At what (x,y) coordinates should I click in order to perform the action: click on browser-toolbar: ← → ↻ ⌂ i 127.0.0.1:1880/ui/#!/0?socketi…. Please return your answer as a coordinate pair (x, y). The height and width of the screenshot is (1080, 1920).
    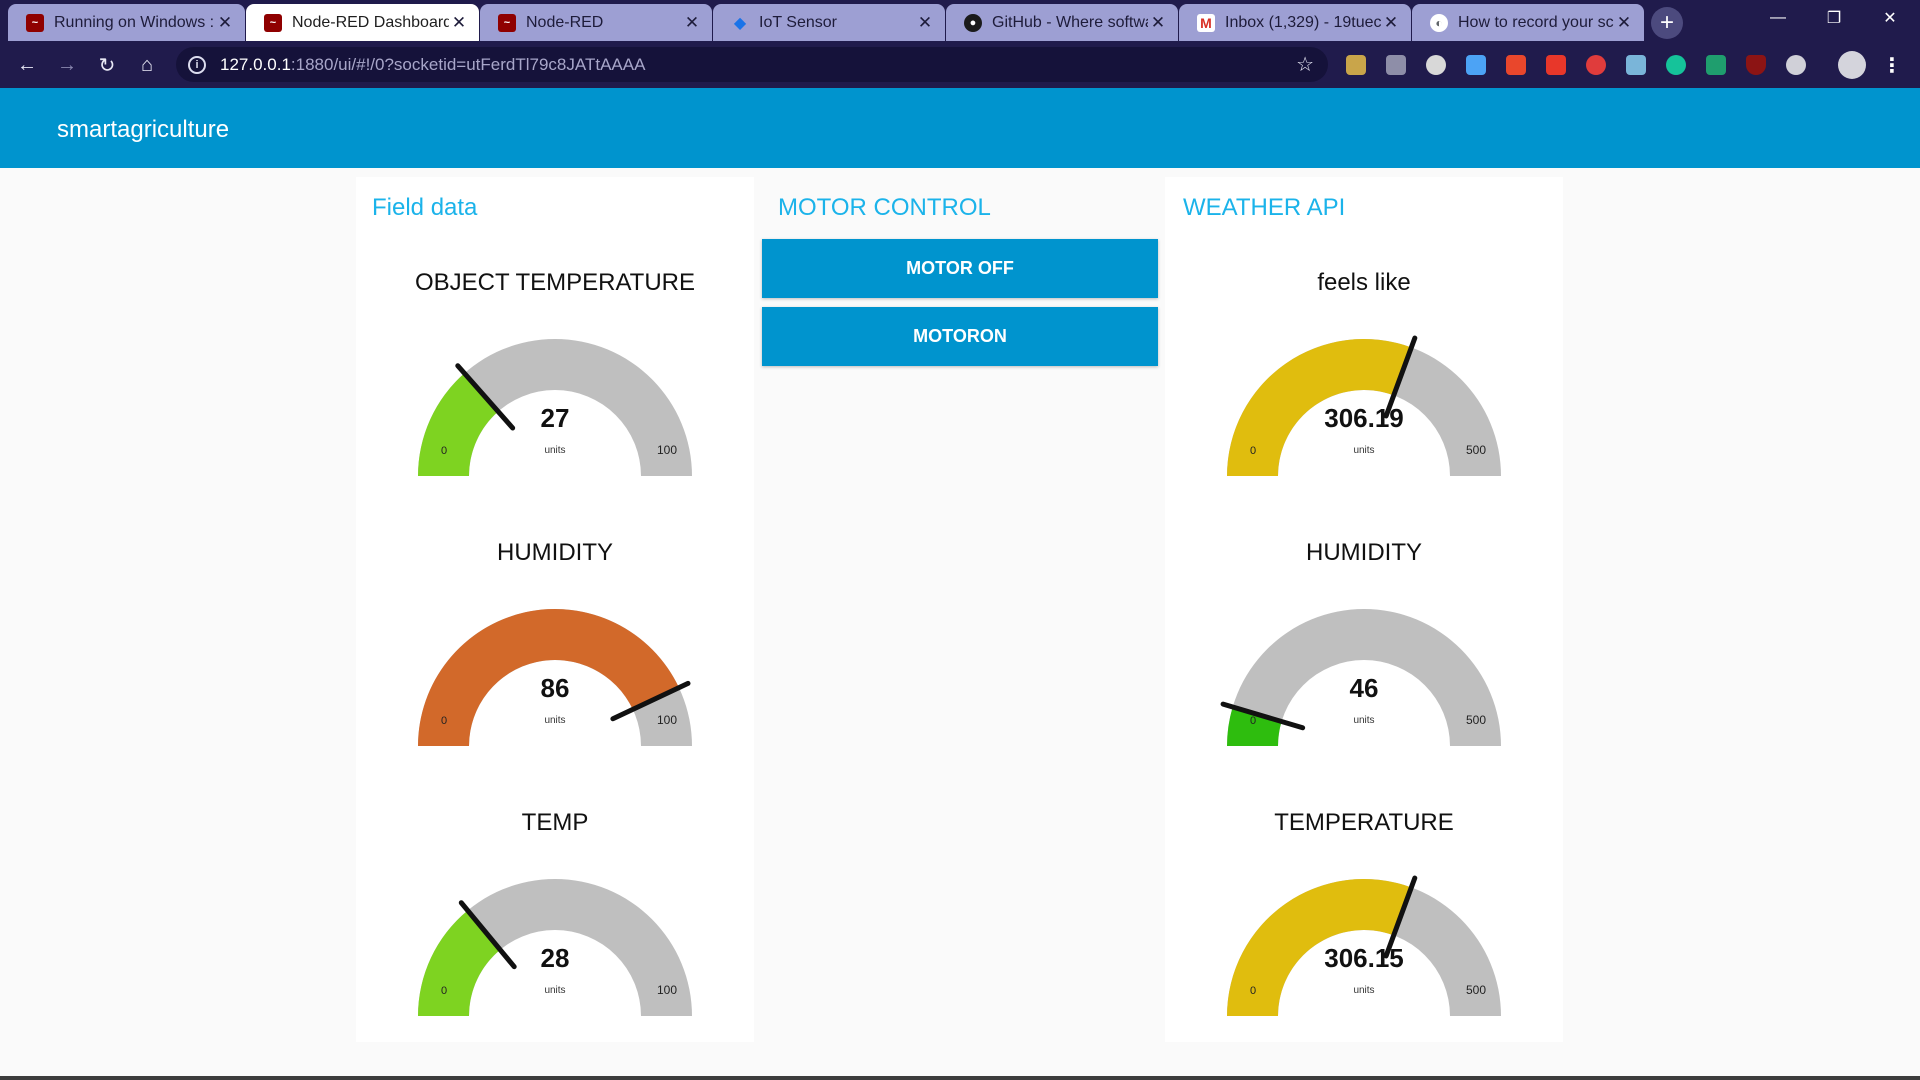
    Looking at the image, I should click on (960, 64).